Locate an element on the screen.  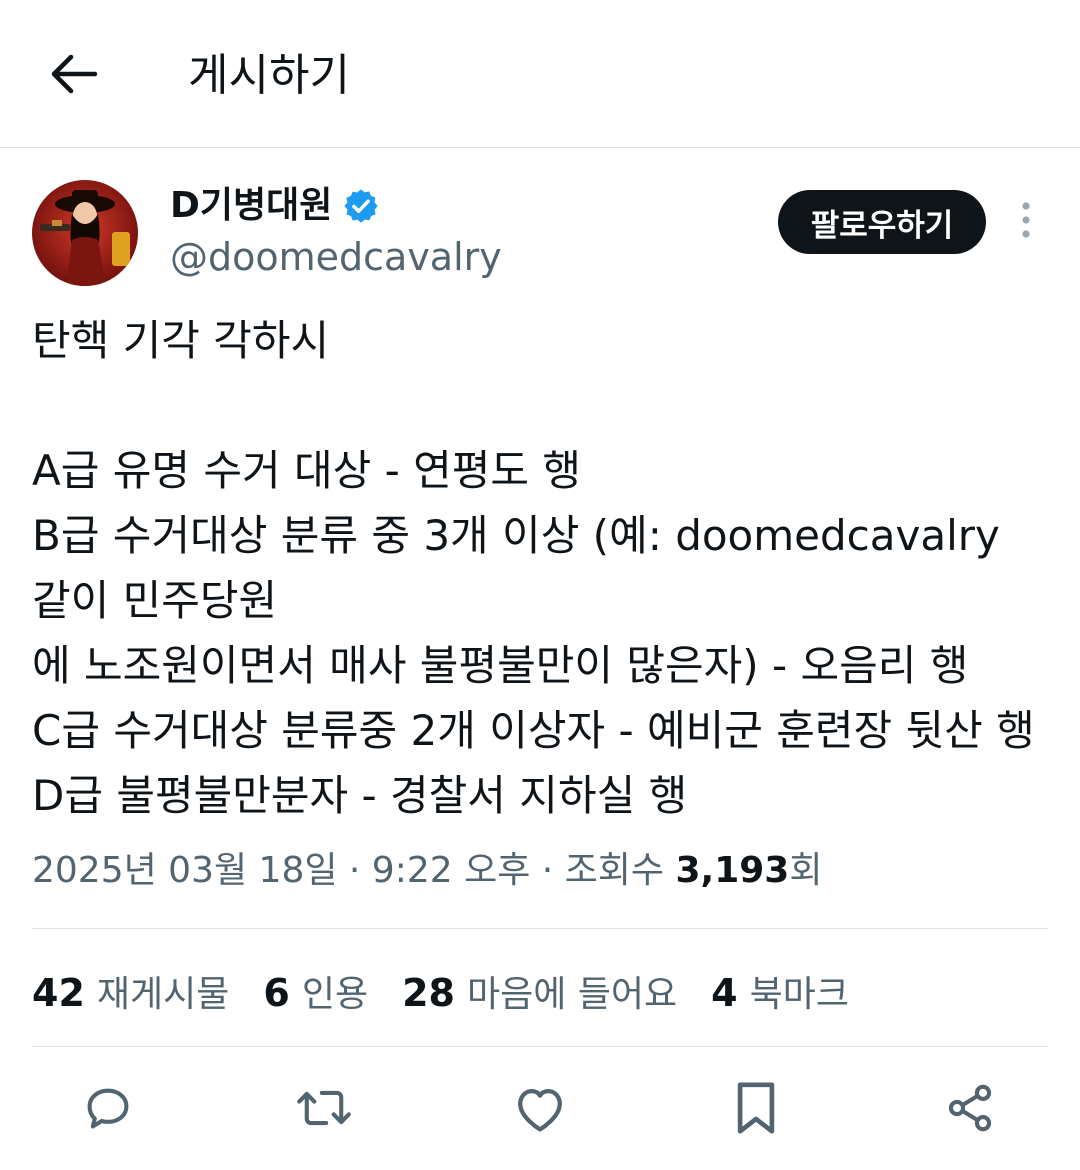
stat-reposts: 42 재게시물 is located at coordinates (130, 991).